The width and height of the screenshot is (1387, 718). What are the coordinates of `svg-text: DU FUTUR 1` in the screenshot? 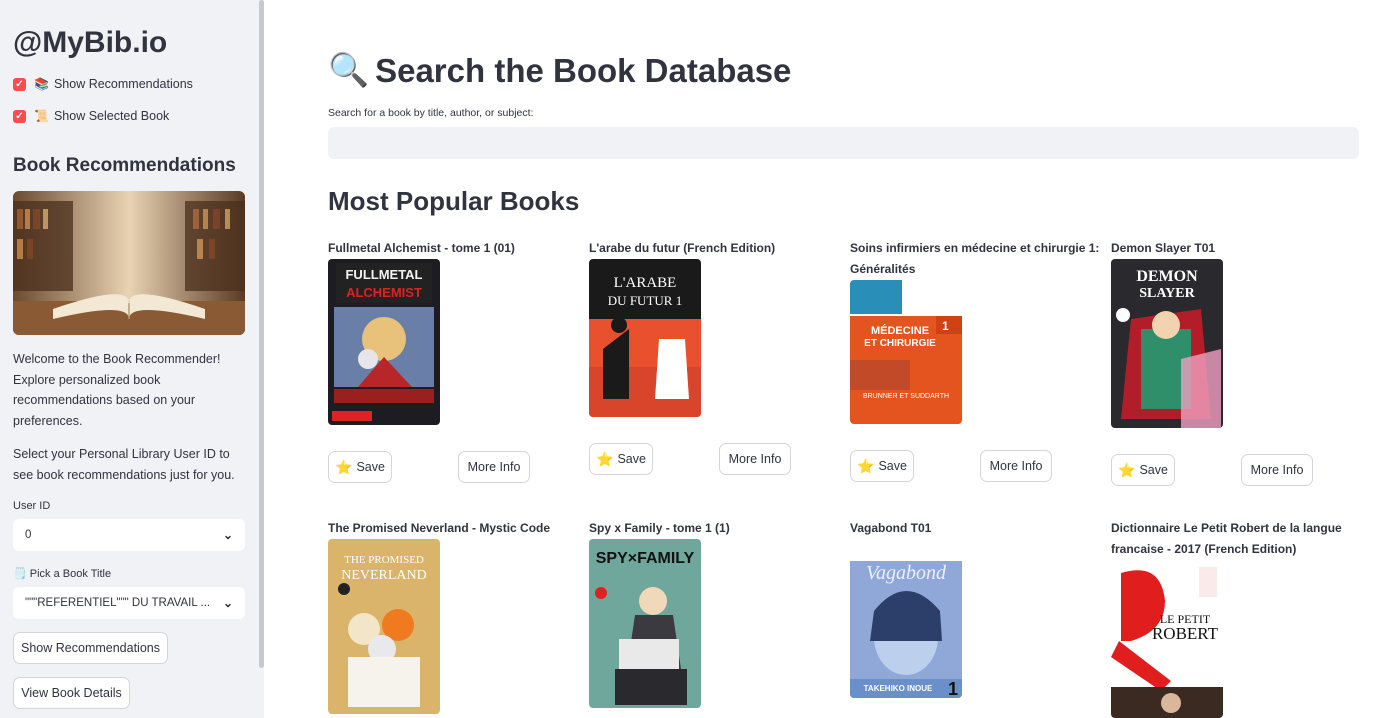 It's located at (645, 300).